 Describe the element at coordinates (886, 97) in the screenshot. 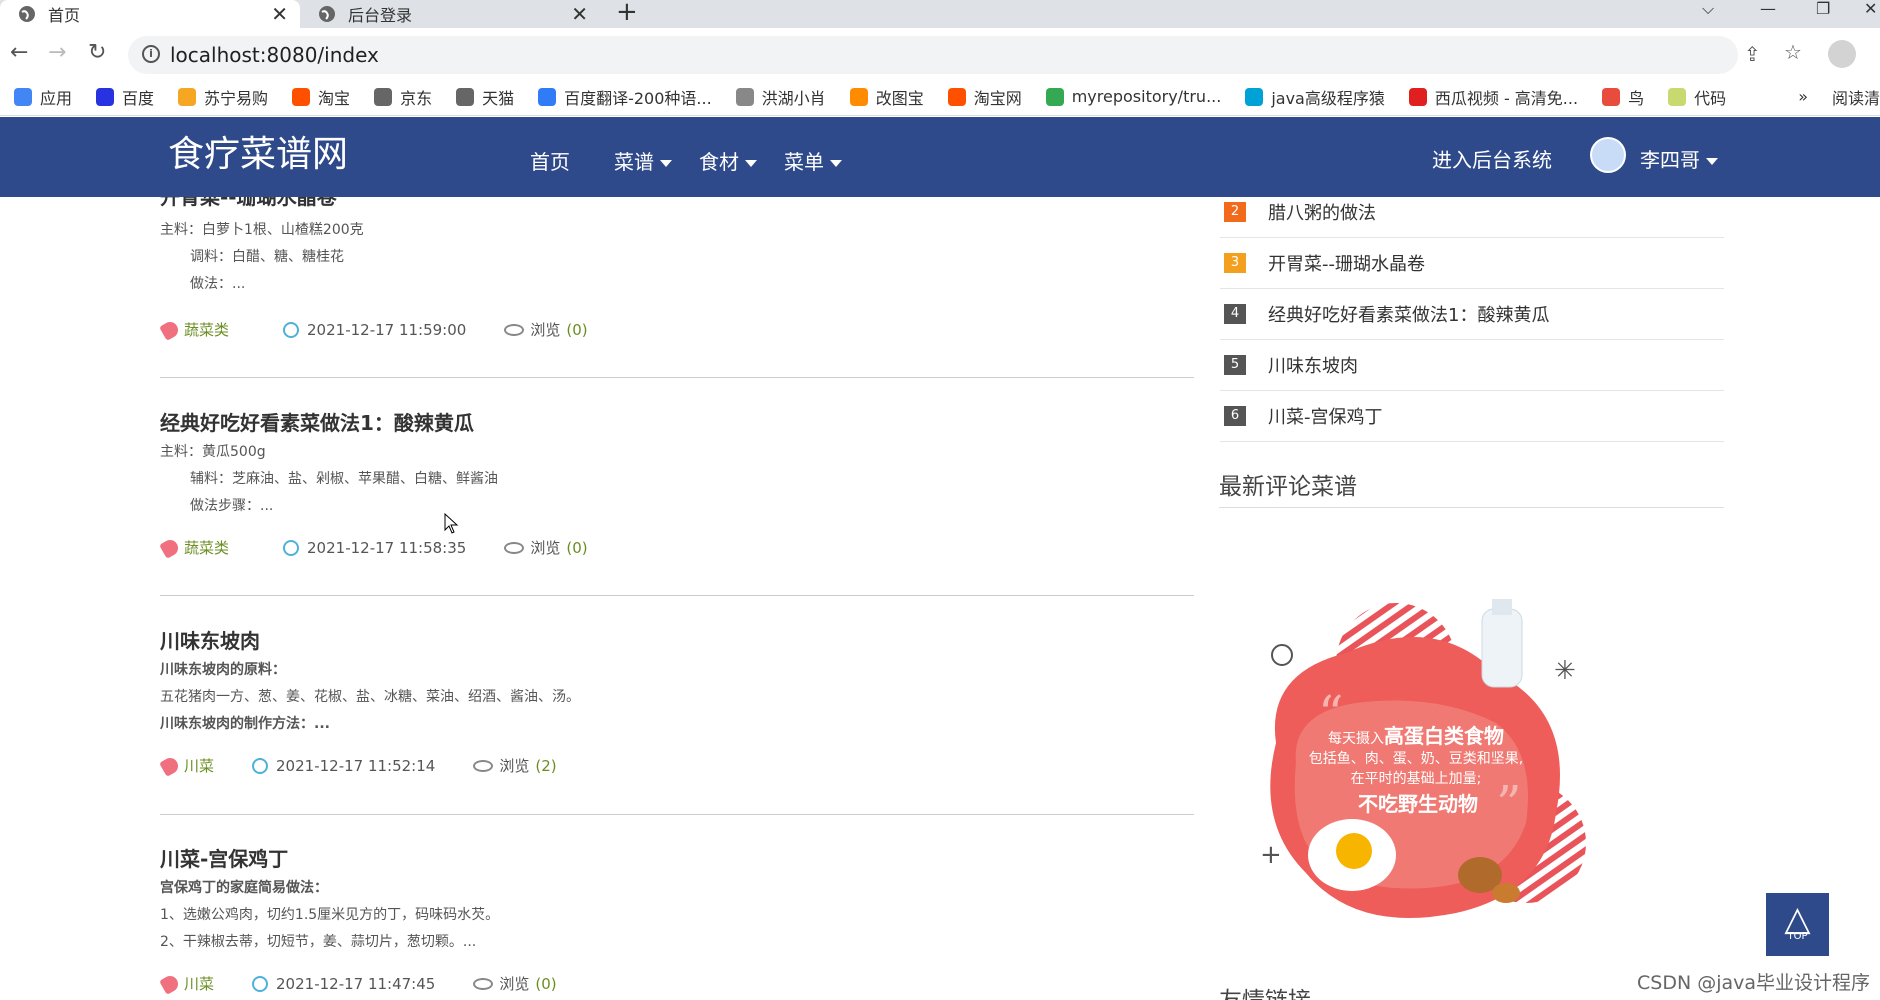

I see `bookmark-item: 改图宝` at that location.